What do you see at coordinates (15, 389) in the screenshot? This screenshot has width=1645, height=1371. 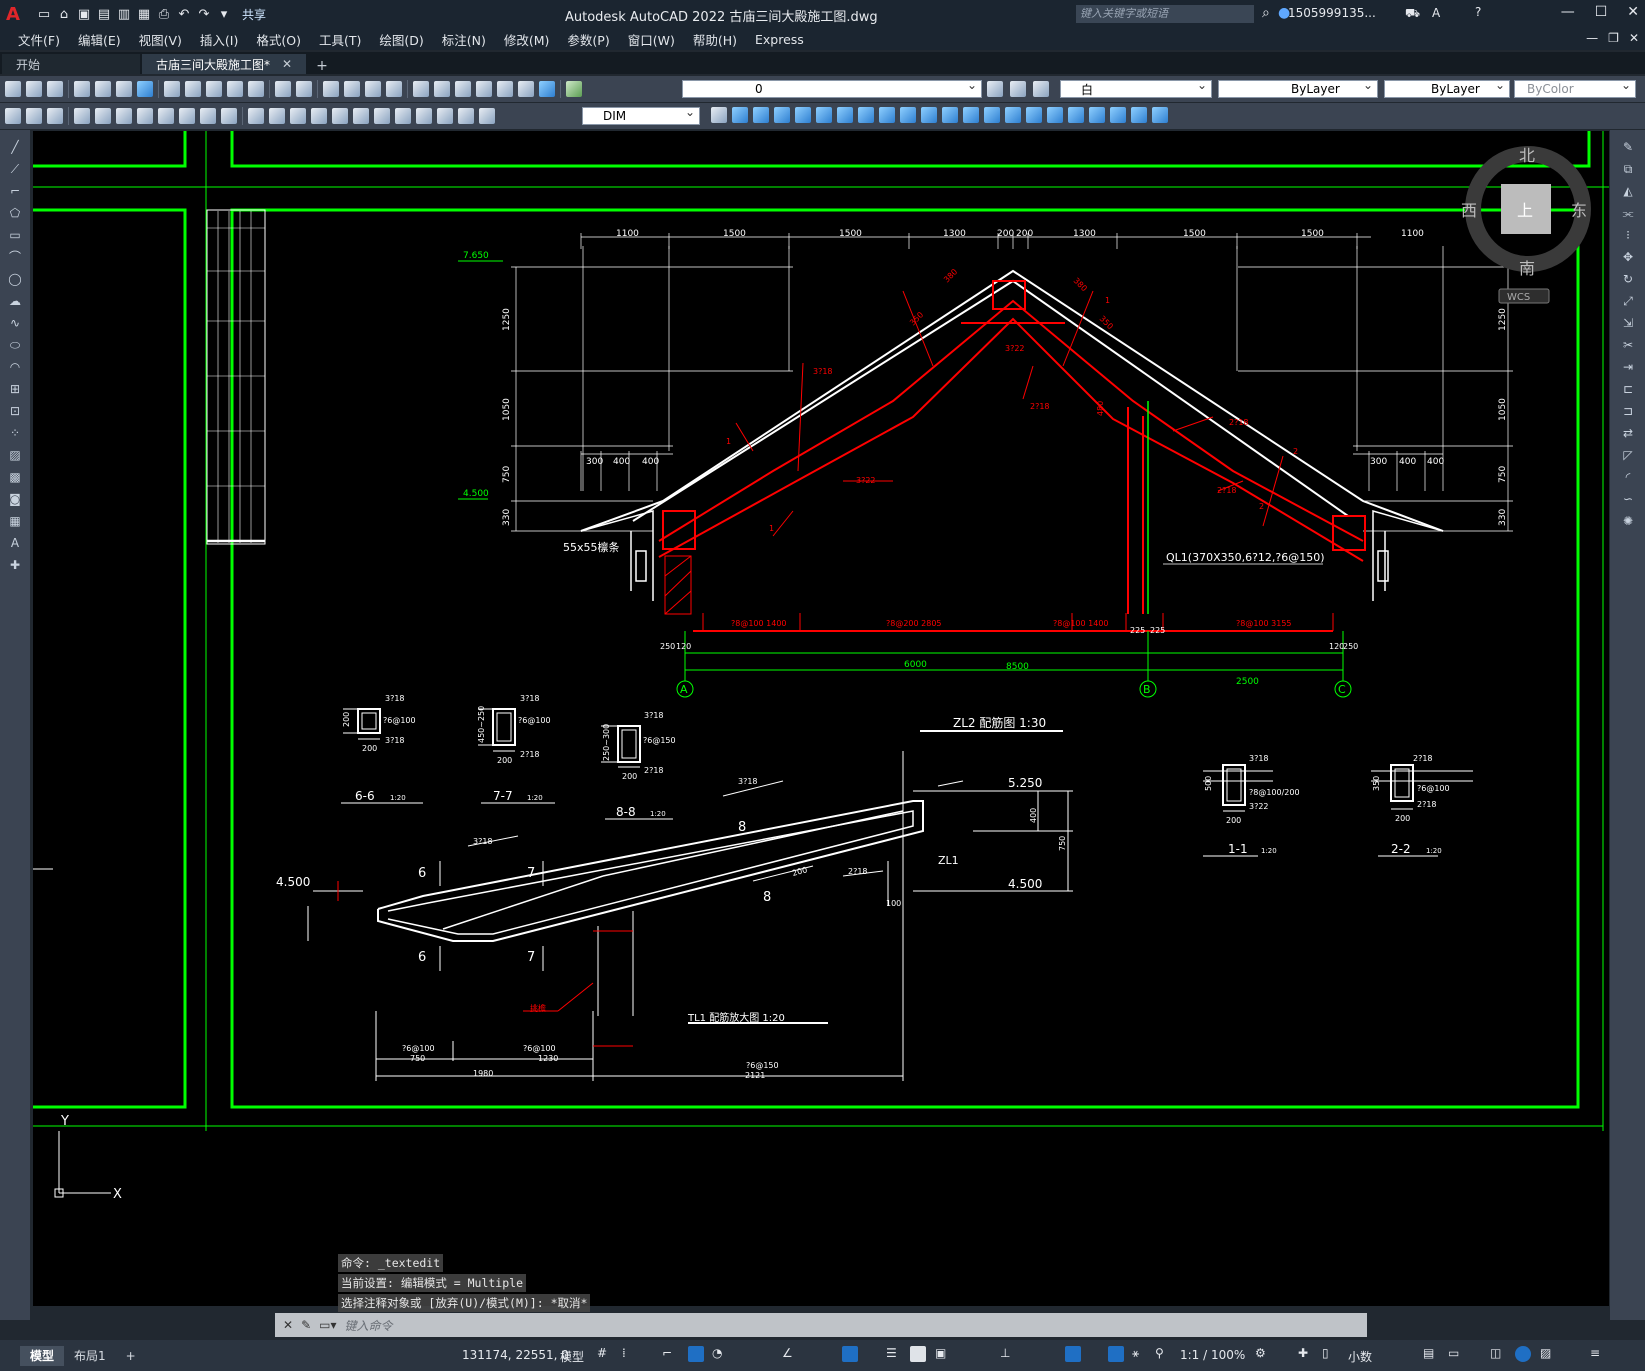 I see `insert-block-icon: ⊞` at bounding box center [15, 389].